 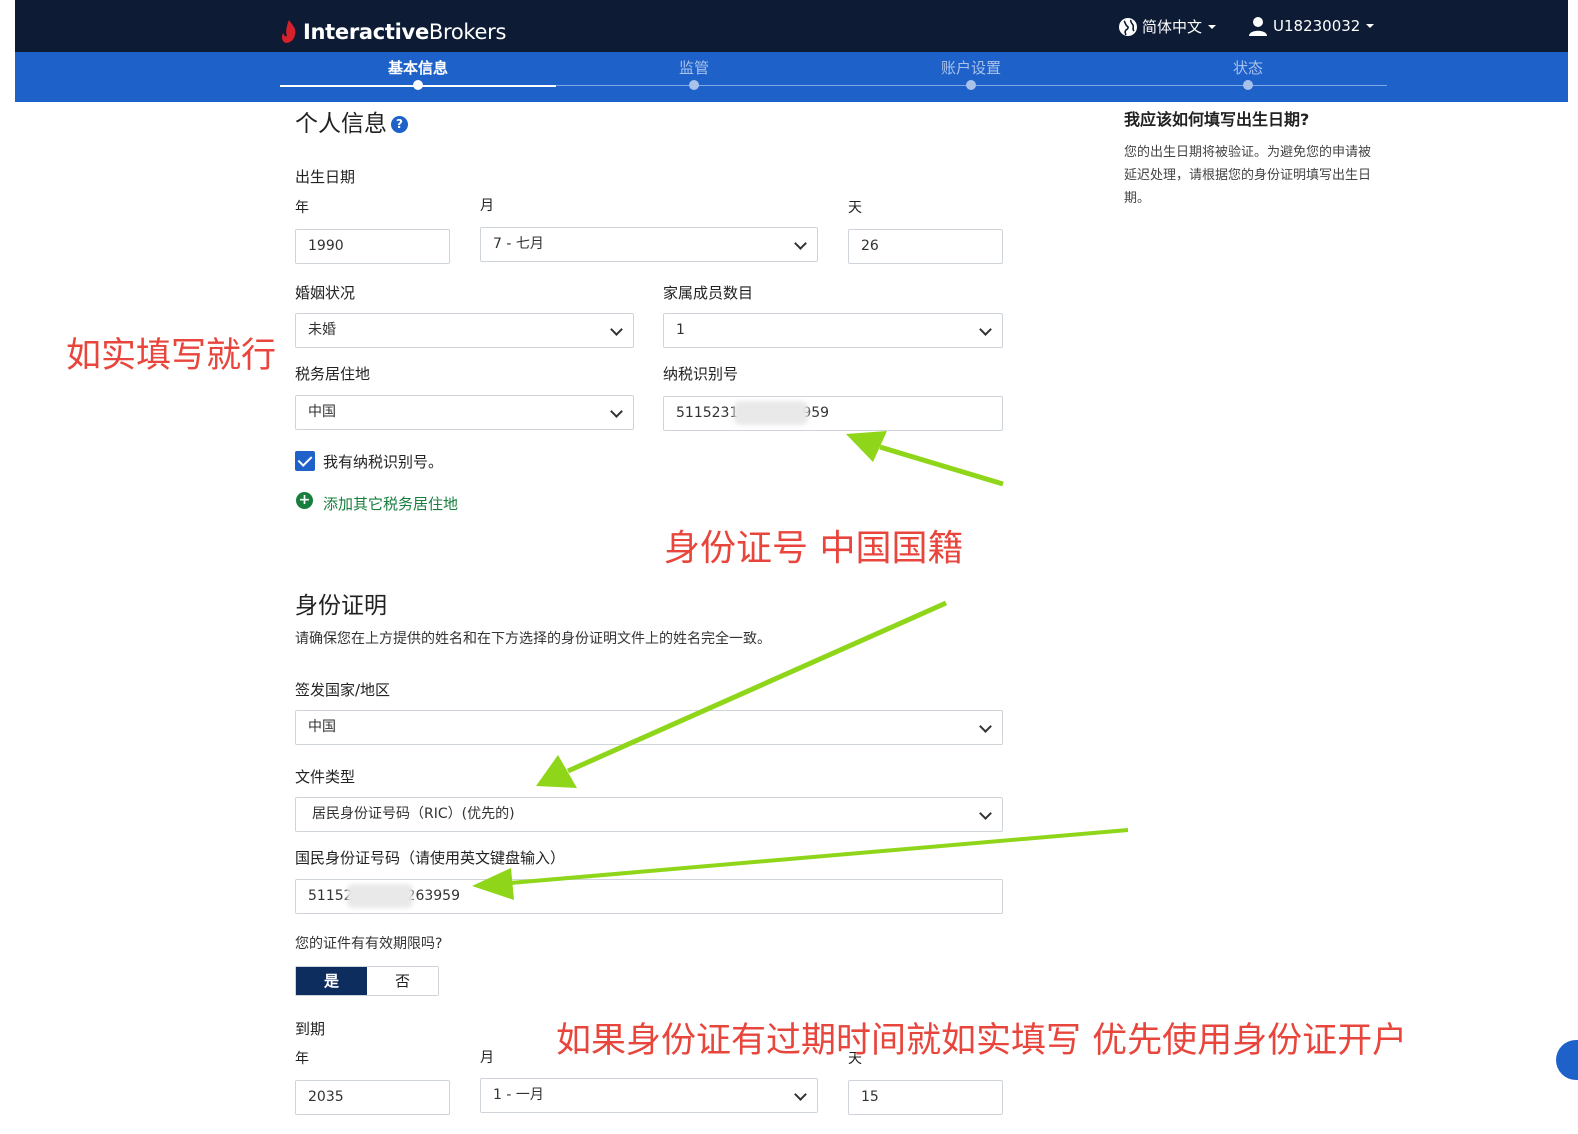 I want to click on dob-day-label: 天, so click(x=855, y=208).